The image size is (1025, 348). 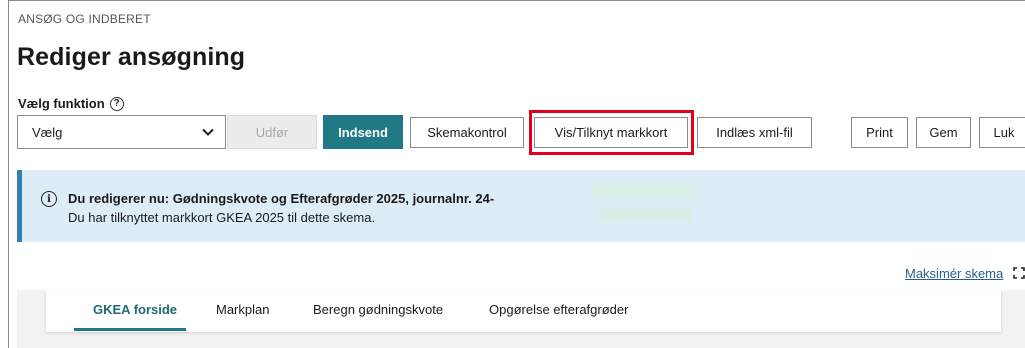 What do you see at coordinates (378, 309) in the screenshot?
I see `tab-beregn-godningskvote: Beregn gødningskvote` at bounding box center [378, 309].